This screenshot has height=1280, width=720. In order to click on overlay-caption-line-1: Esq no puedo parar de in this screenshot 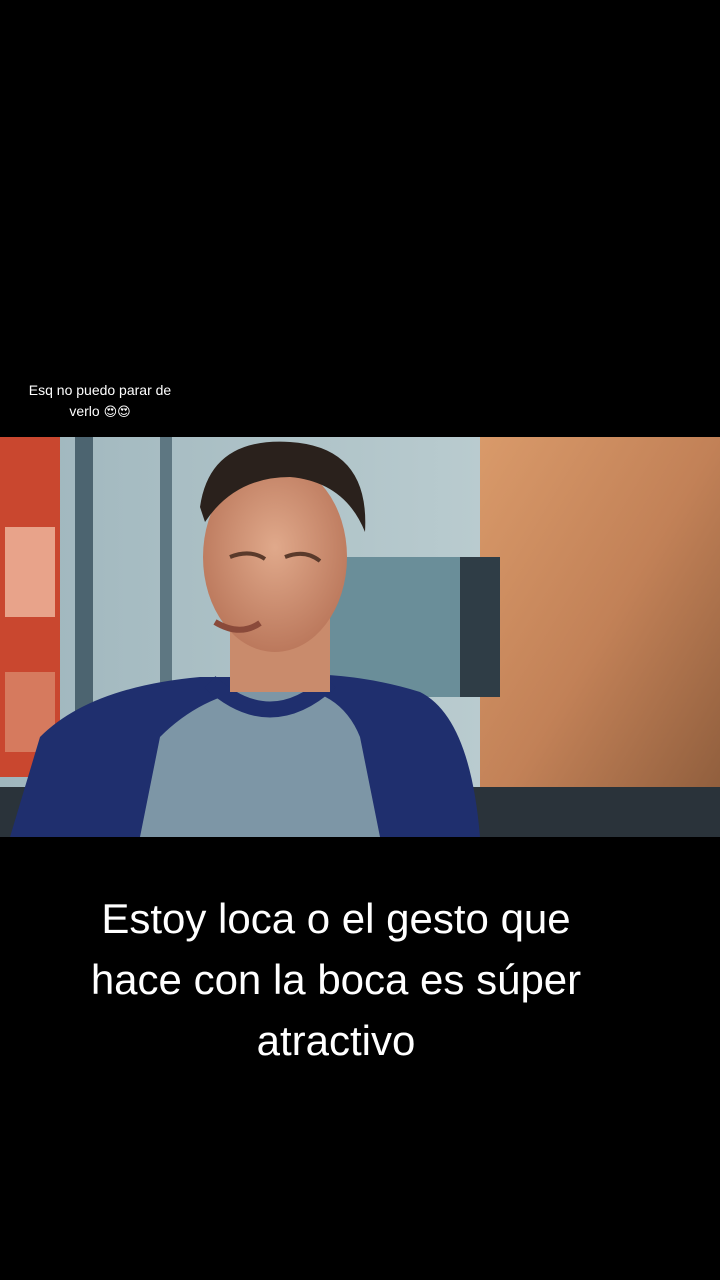, I will do `click(100, 390)`.